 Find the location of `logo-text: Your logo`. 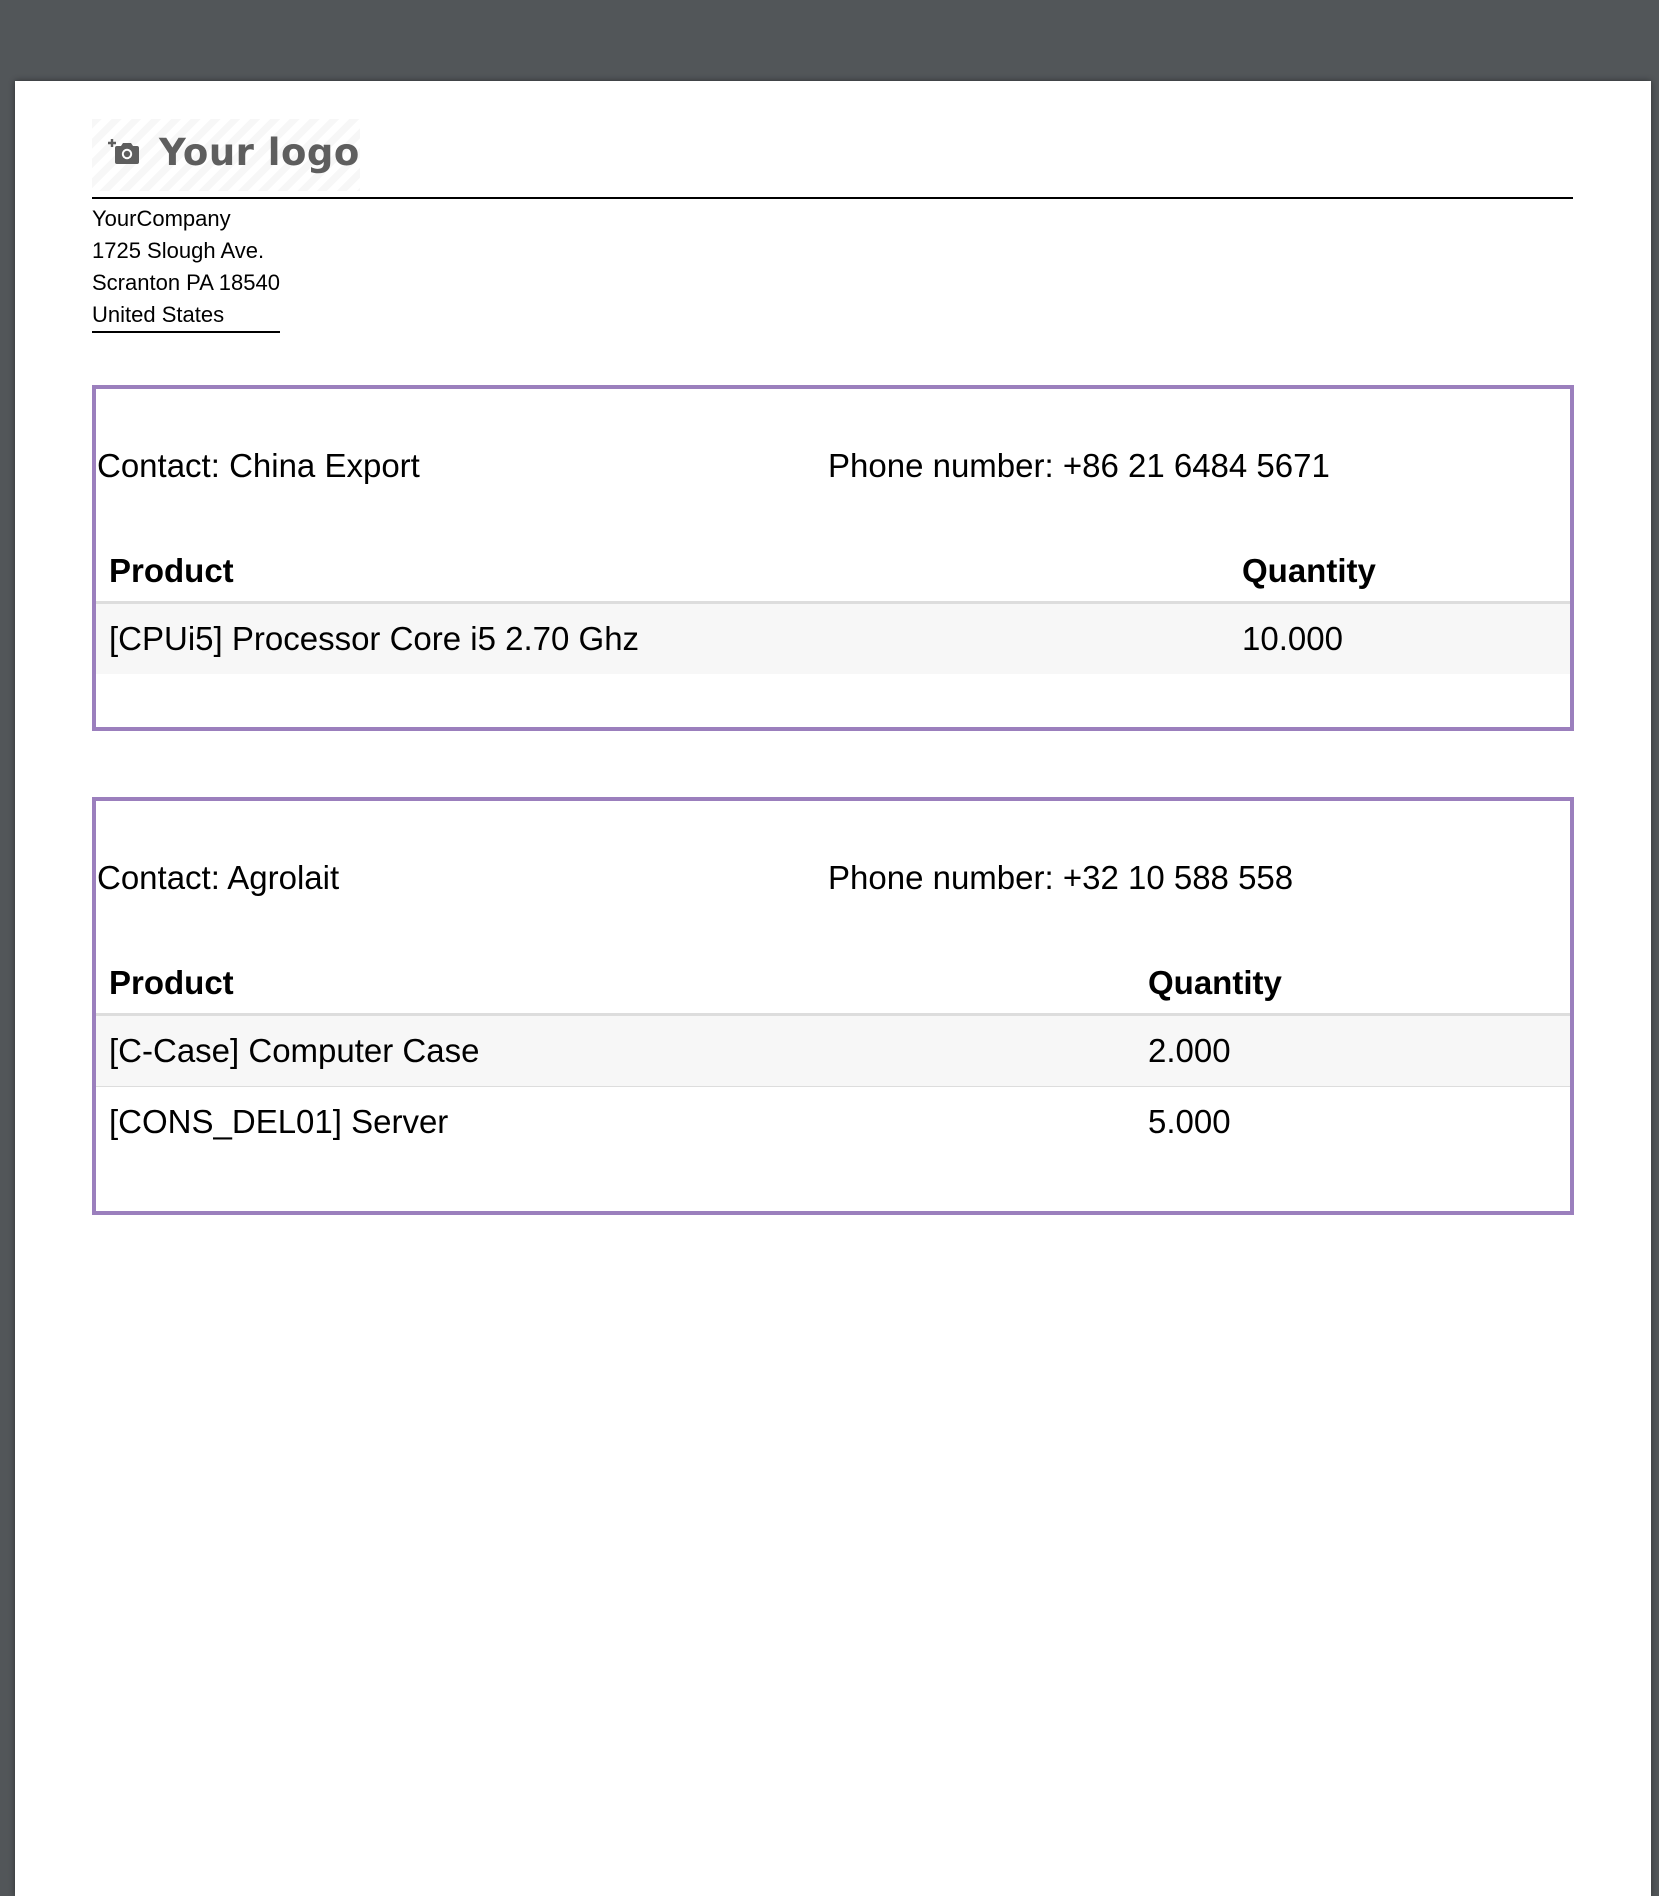

logo-text: Your logo is located at coordinates (259, 152).